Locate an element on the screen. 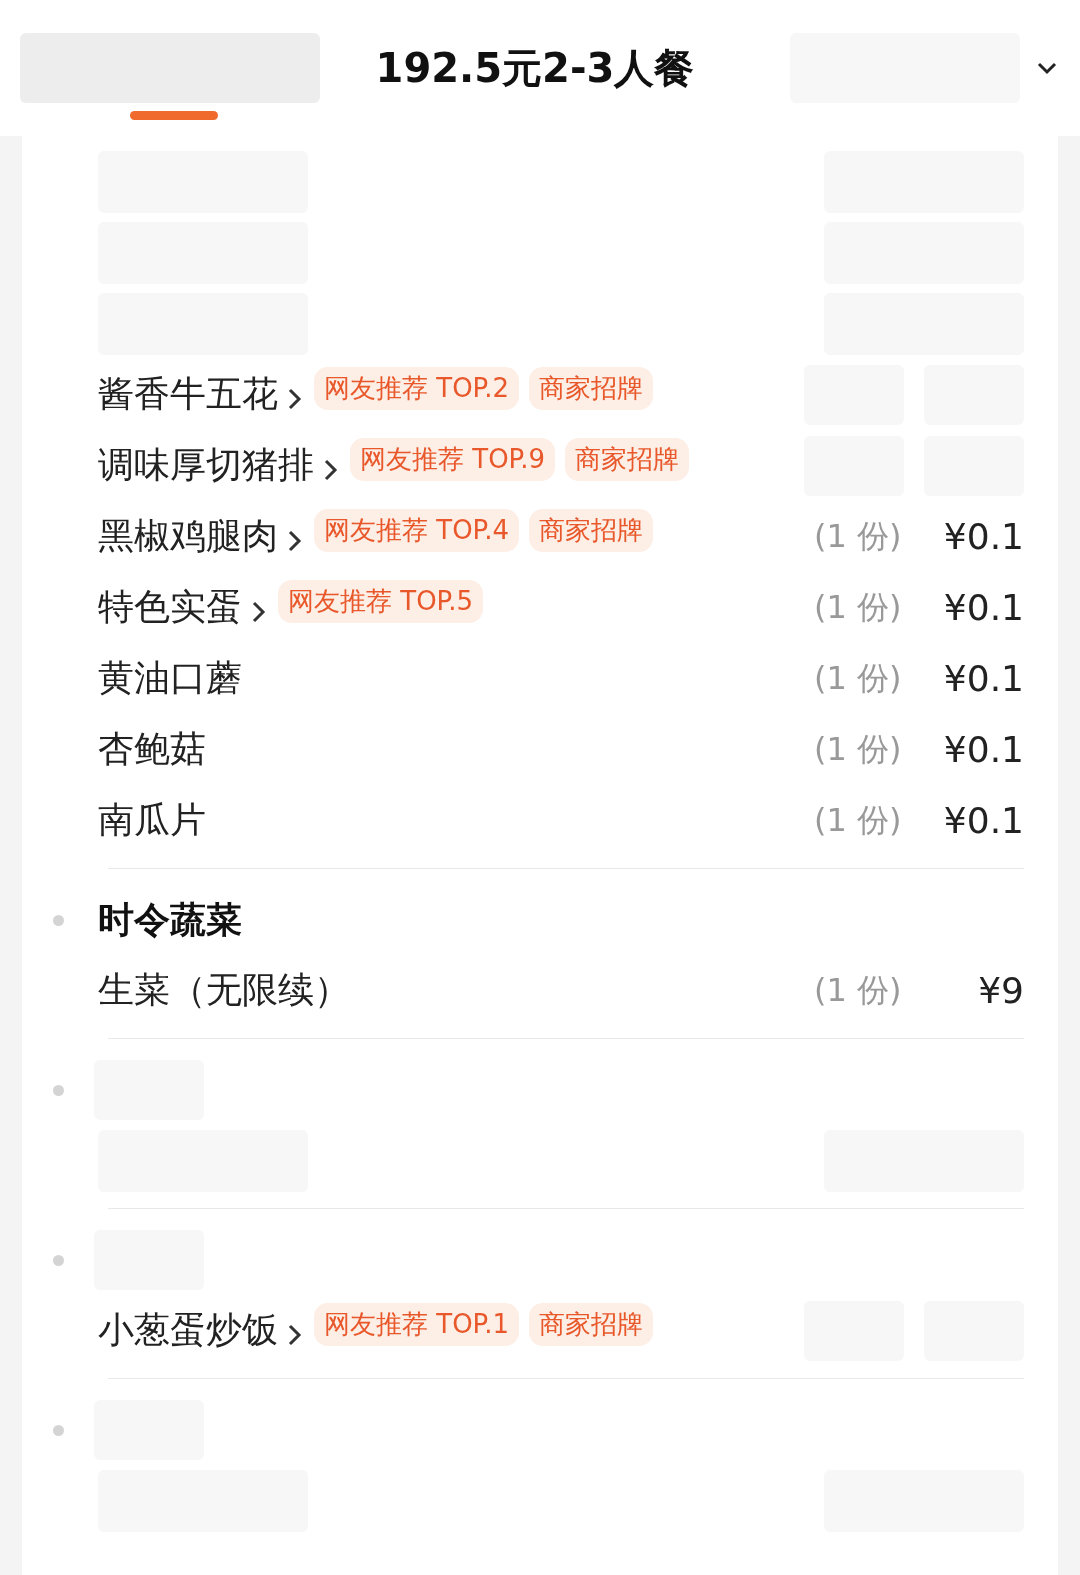 This screenshot has width=1080, height=1575. dish-tag: 网友推荐 TOP.2 is located at coordinates (417, 388).